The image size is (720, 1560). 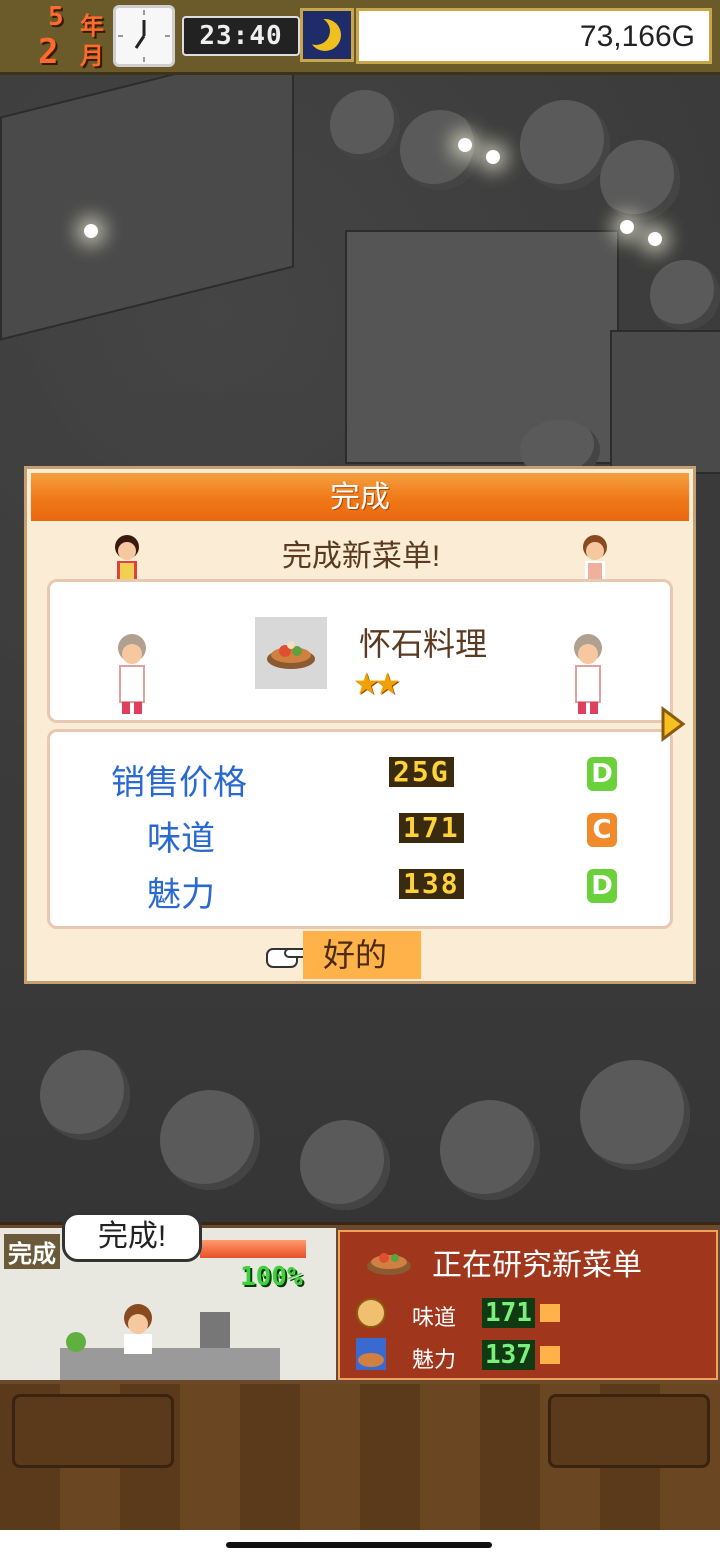 What do you see at coordinates (93, 1431) in the screenshot?
I see `left-menu-button` at bounding box center [93, 1431].